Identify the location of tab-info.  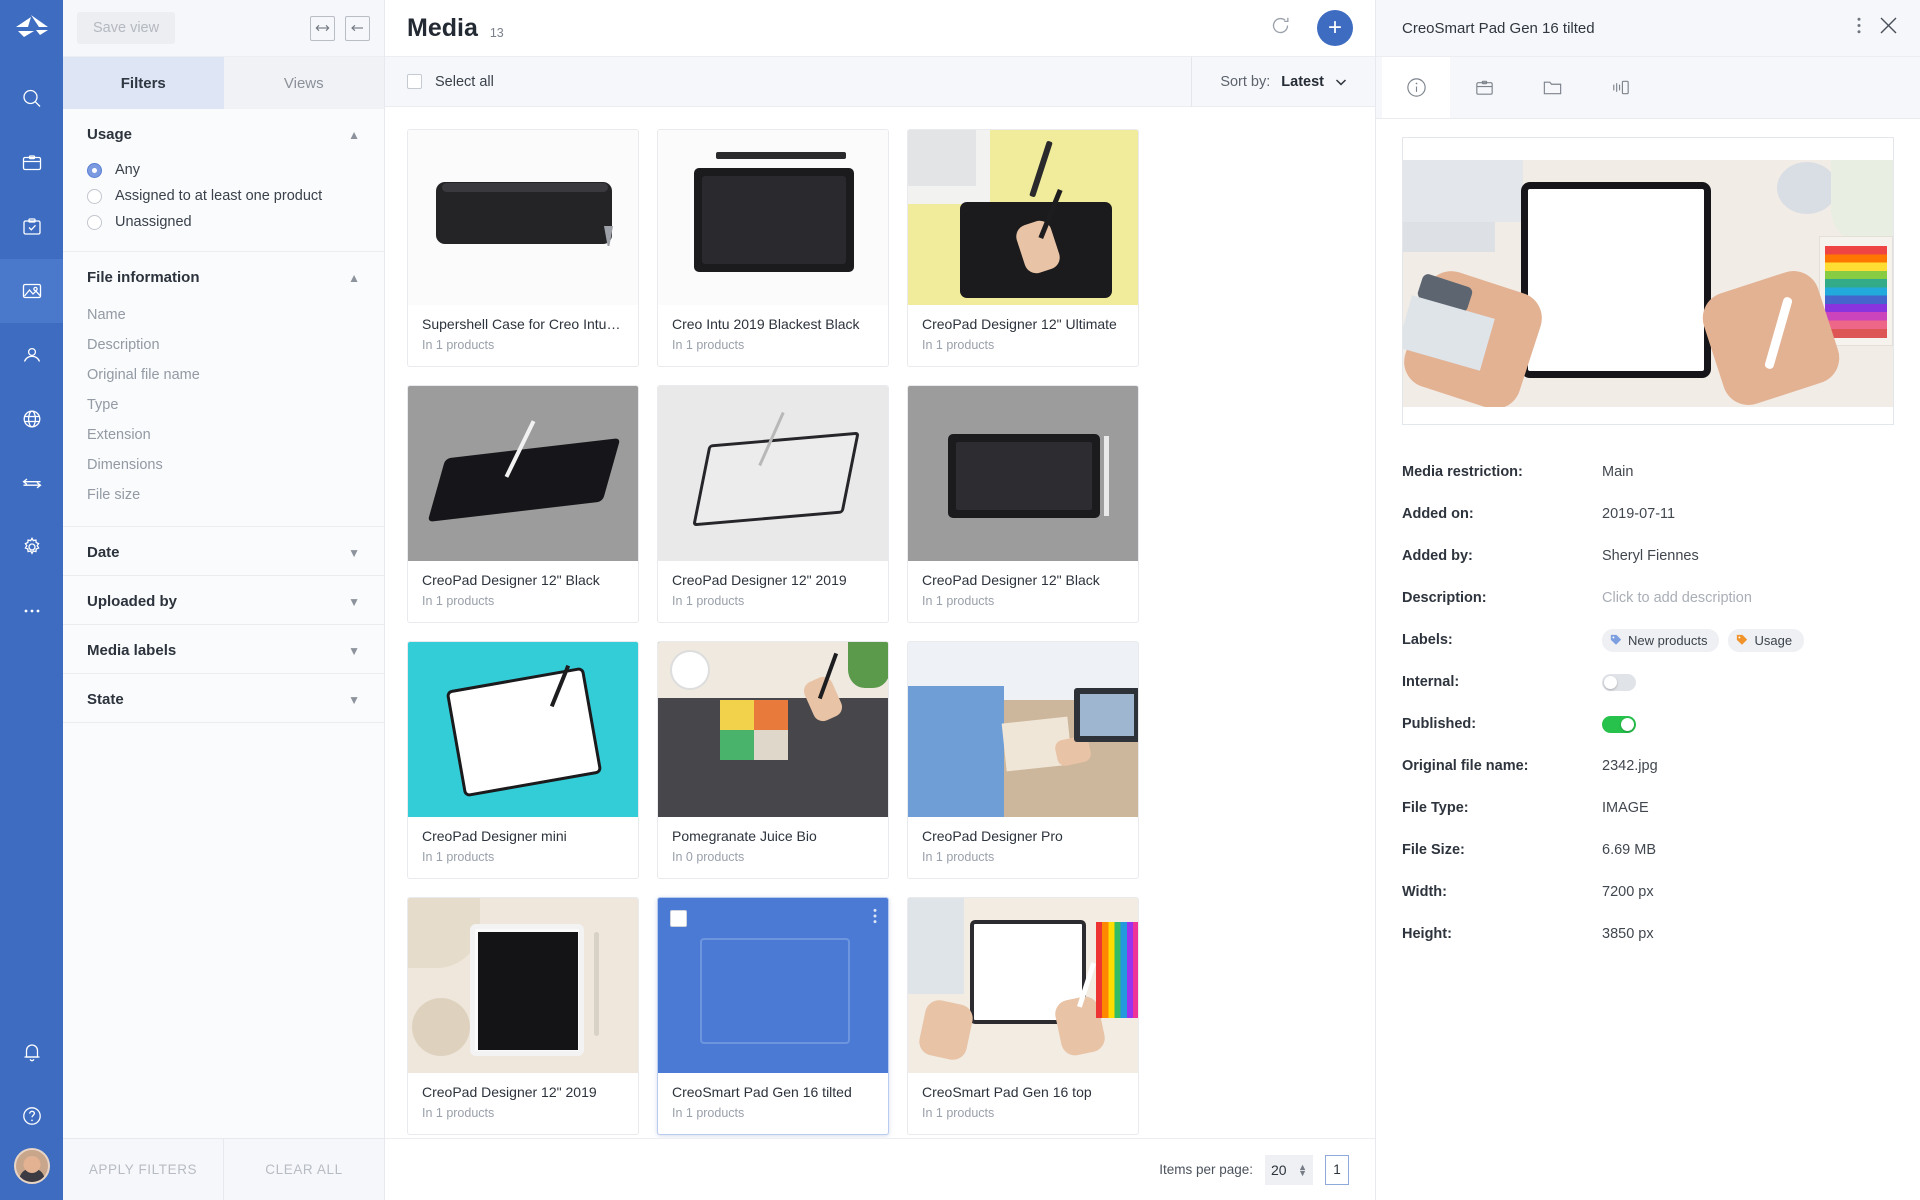
(1416, 87).